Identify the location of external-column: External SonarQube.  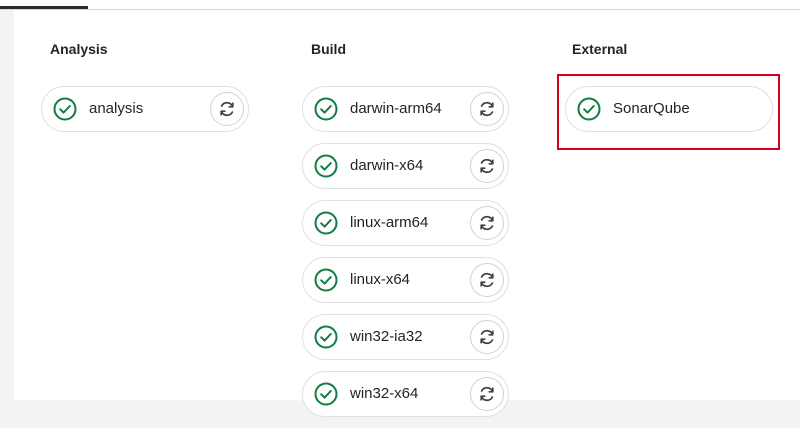
(669, 86).